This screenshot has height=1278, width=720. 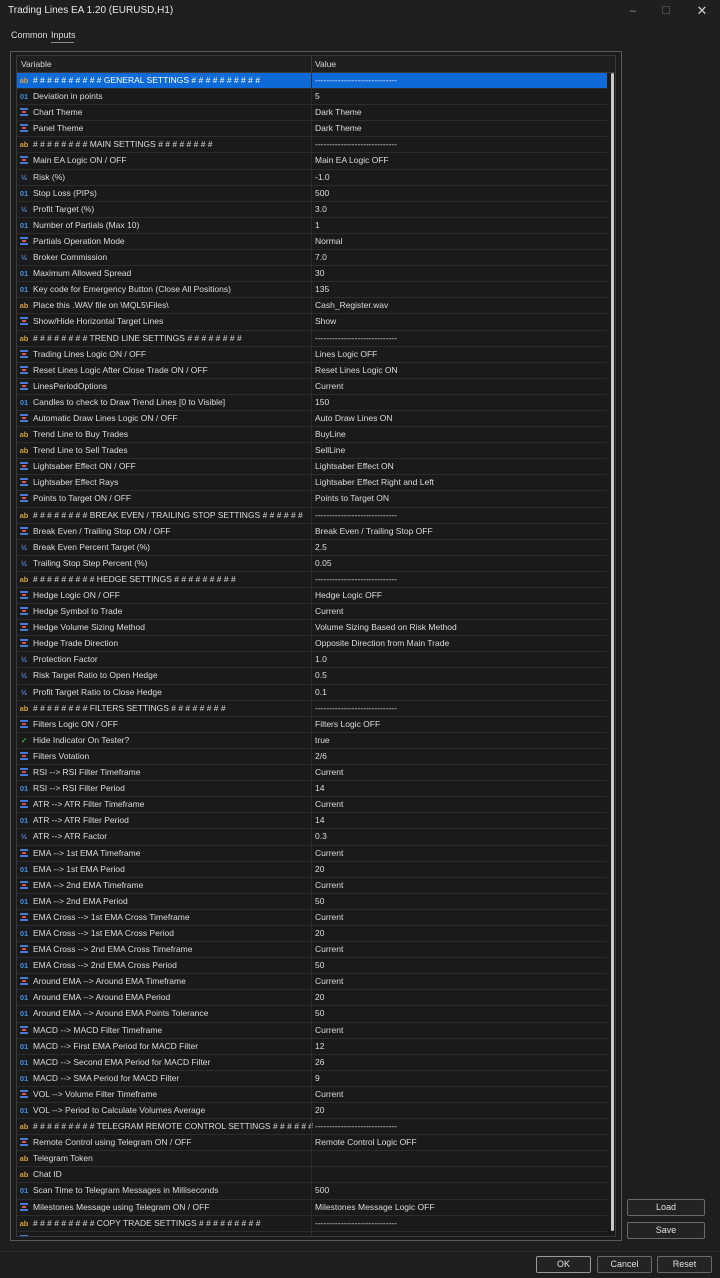 I want to click on variable-value: Lines Logic OFF, so click(x=346, y=354).